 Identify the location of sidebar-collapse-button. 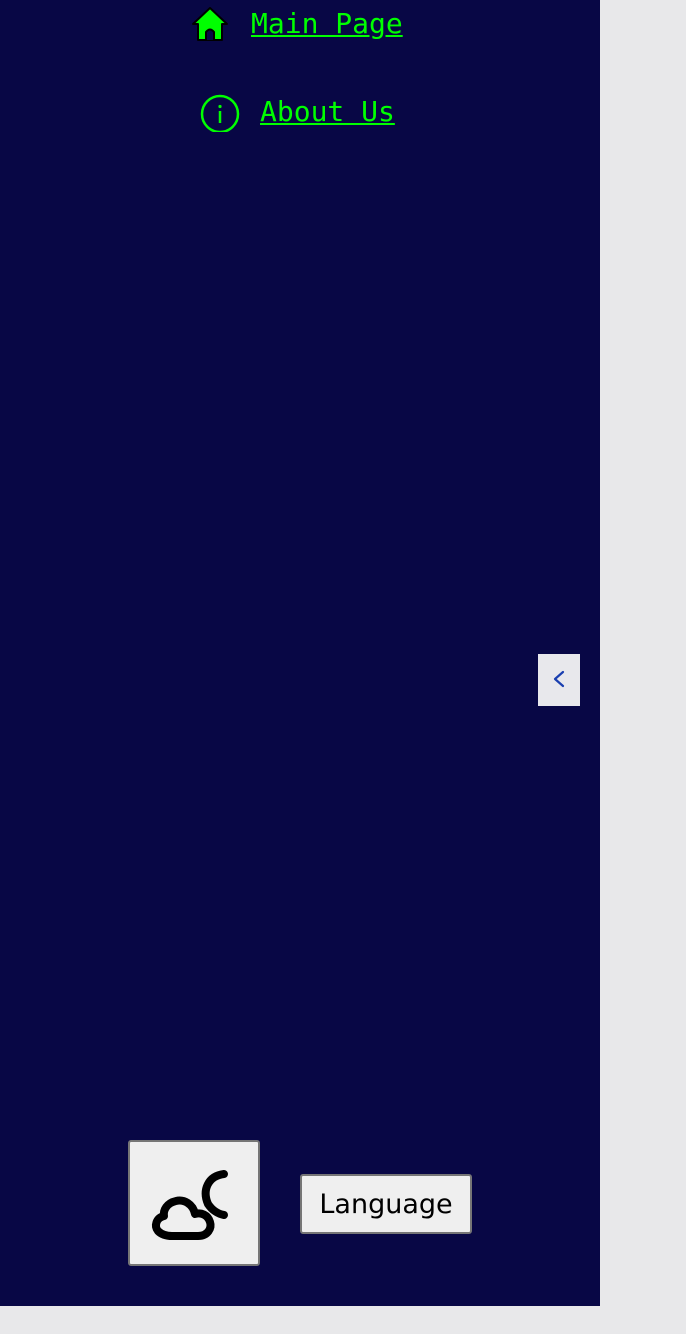
(559, 680).